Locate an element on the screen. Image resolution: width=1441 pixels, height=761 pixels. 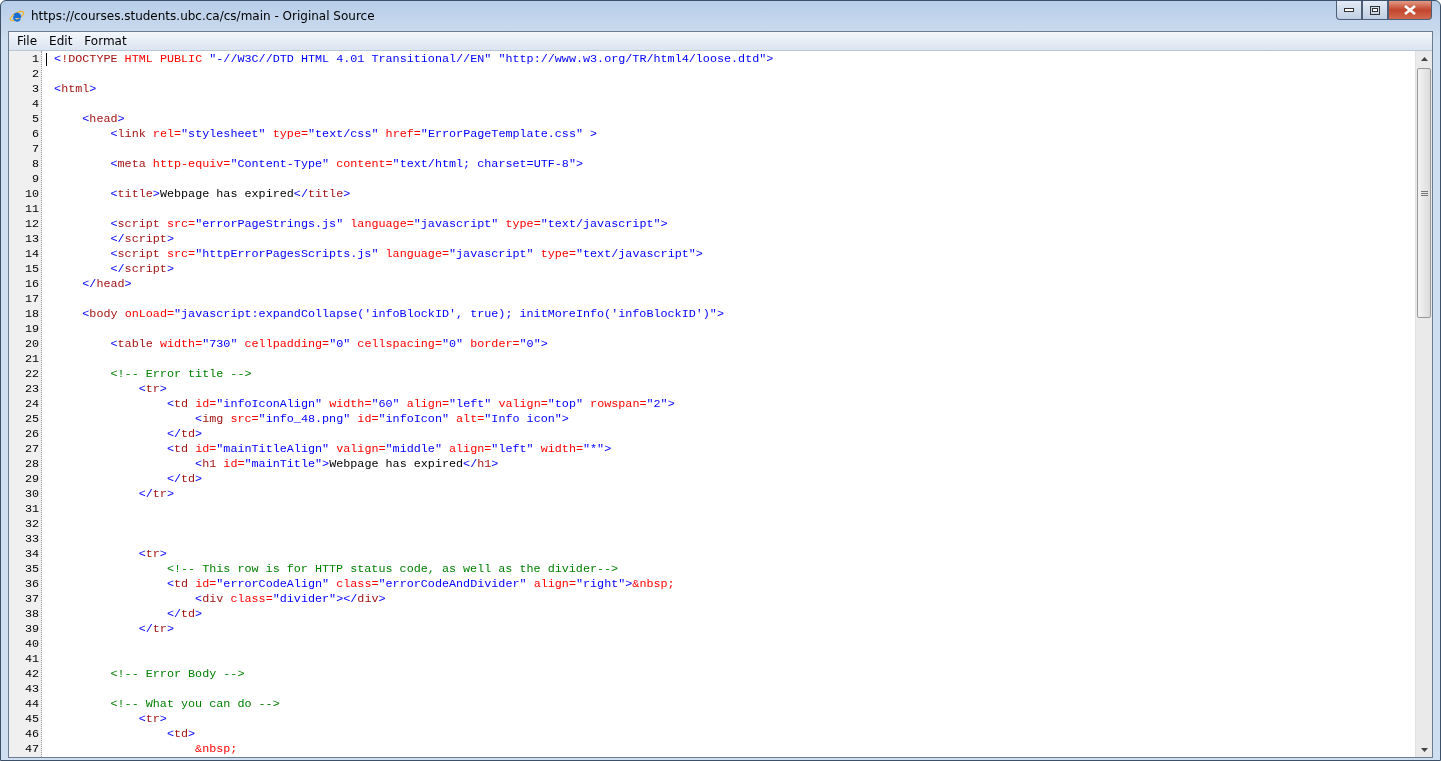
line-number: 4 is located at coordinates (35, 104).